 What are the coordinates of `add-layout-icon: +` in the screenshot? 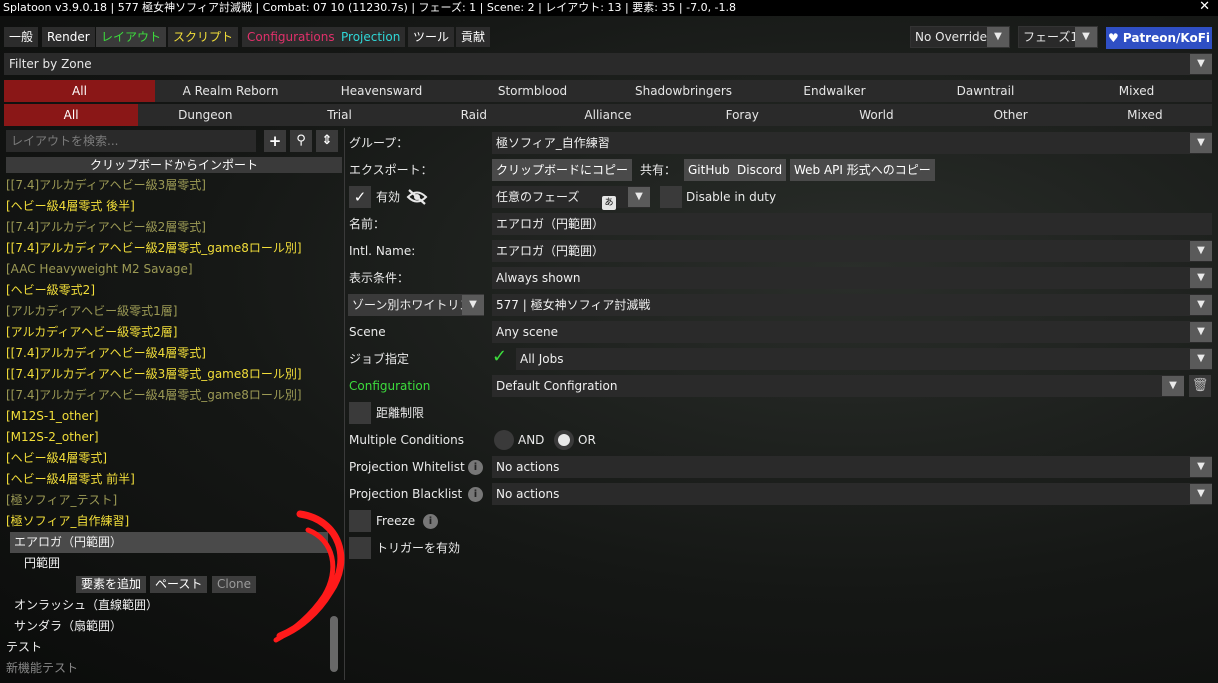 It's located at (275, 141).